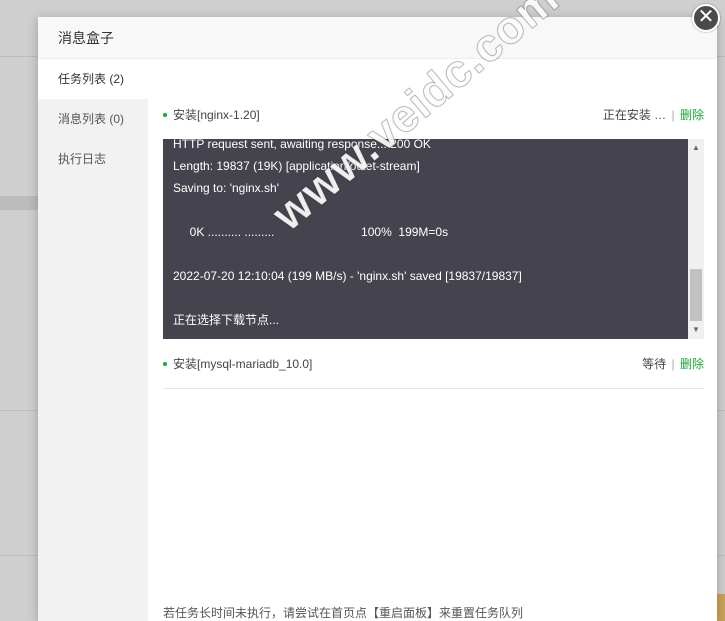 This screenshot has height=621, width=725. What do you see at coordinates (654, 364) in the screenshot?
I see `task-status: 等待` at bounding box center [654, 364].